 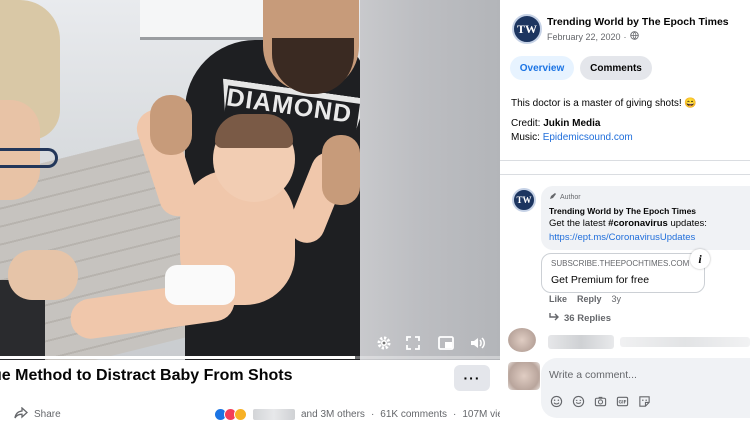 I want to click on sticker-icon, so click(x=644, y=401).